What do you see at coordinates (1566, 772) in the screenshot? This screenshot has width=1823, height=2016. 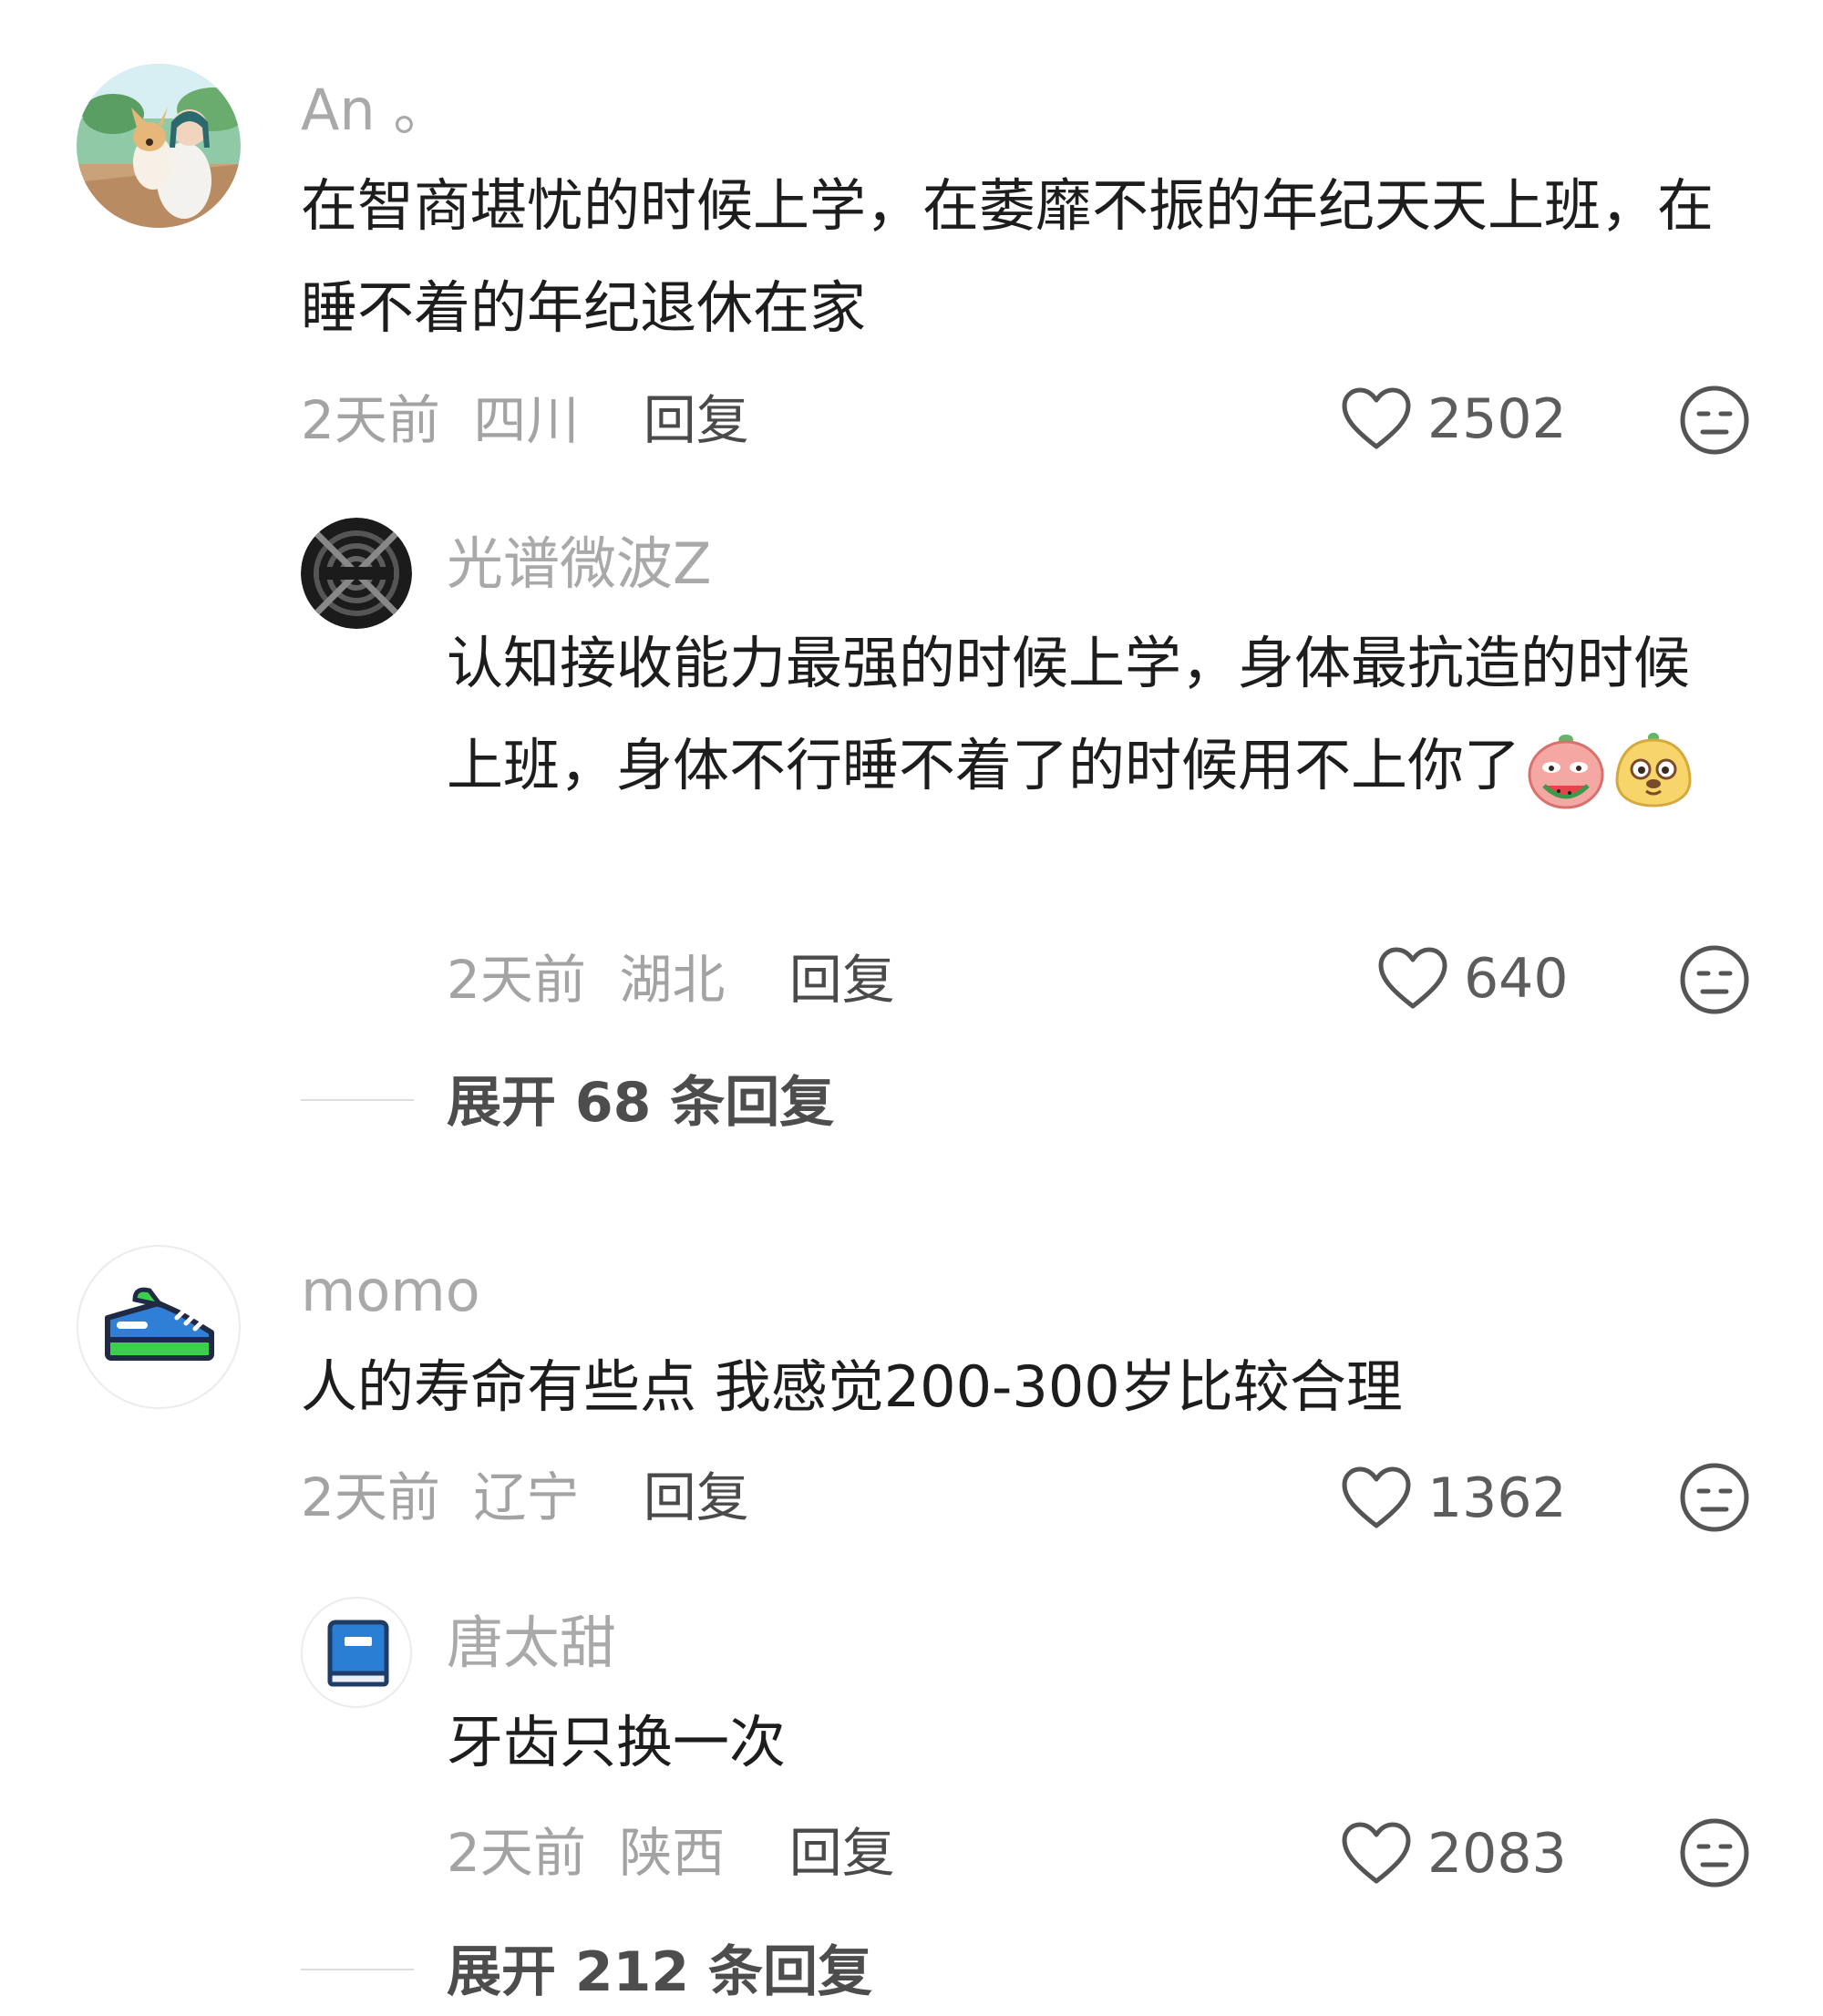 I see `watermelon-eating-emoji-icon` at bounding box center [1566, 772].